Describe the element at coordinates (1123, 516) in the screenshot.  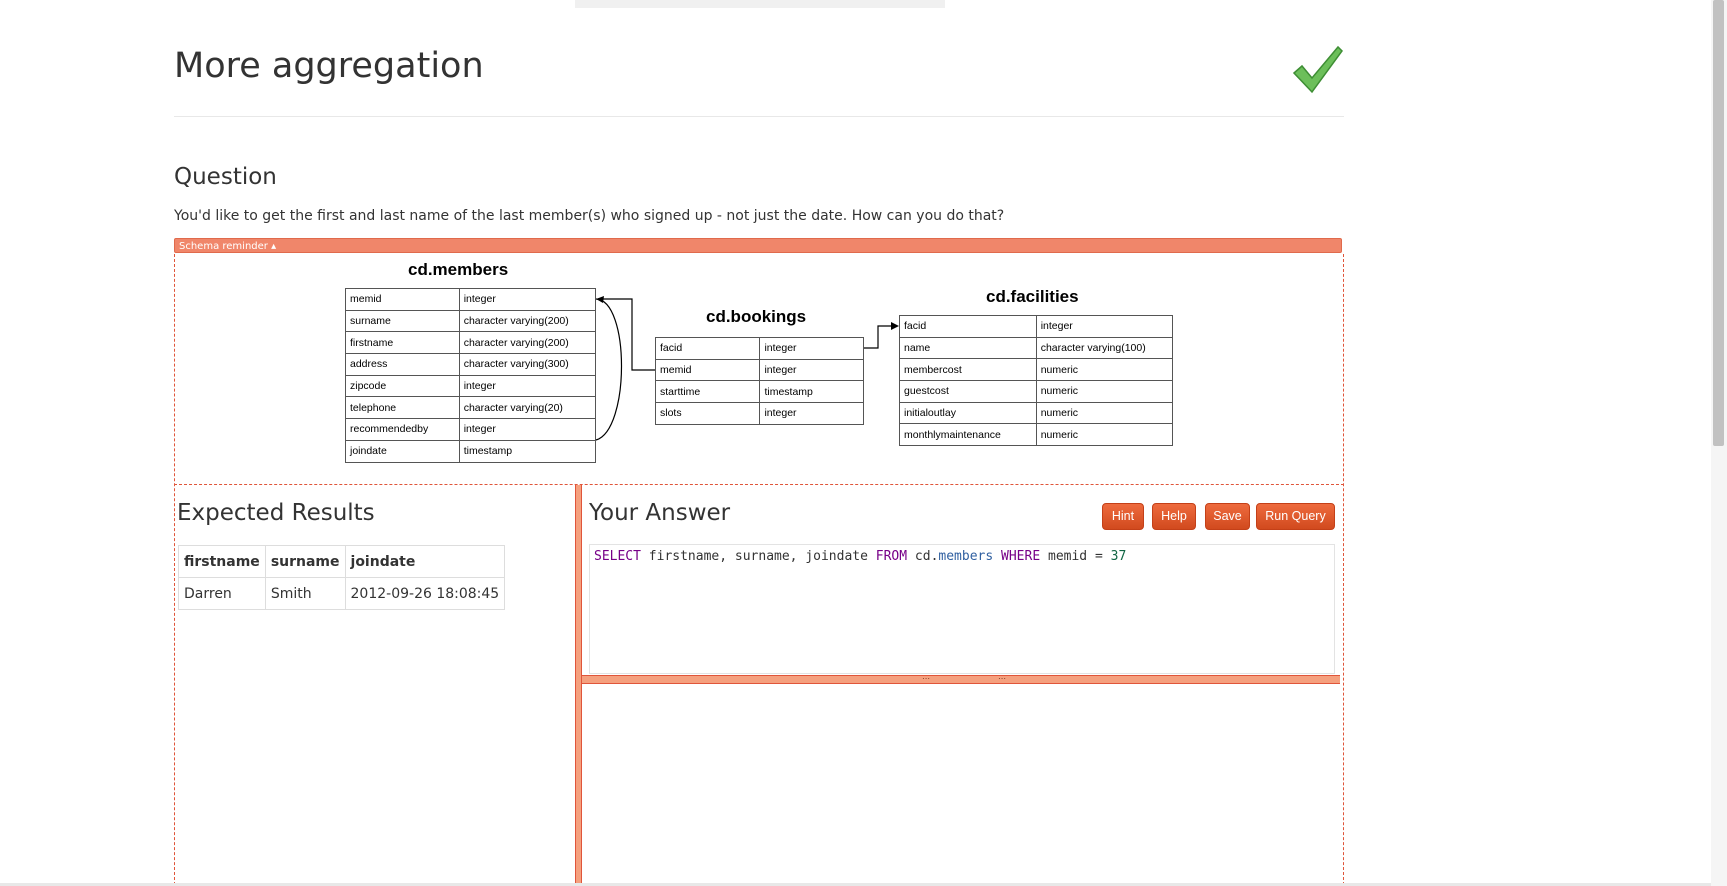
I see `hint-button: Hint` at that location.